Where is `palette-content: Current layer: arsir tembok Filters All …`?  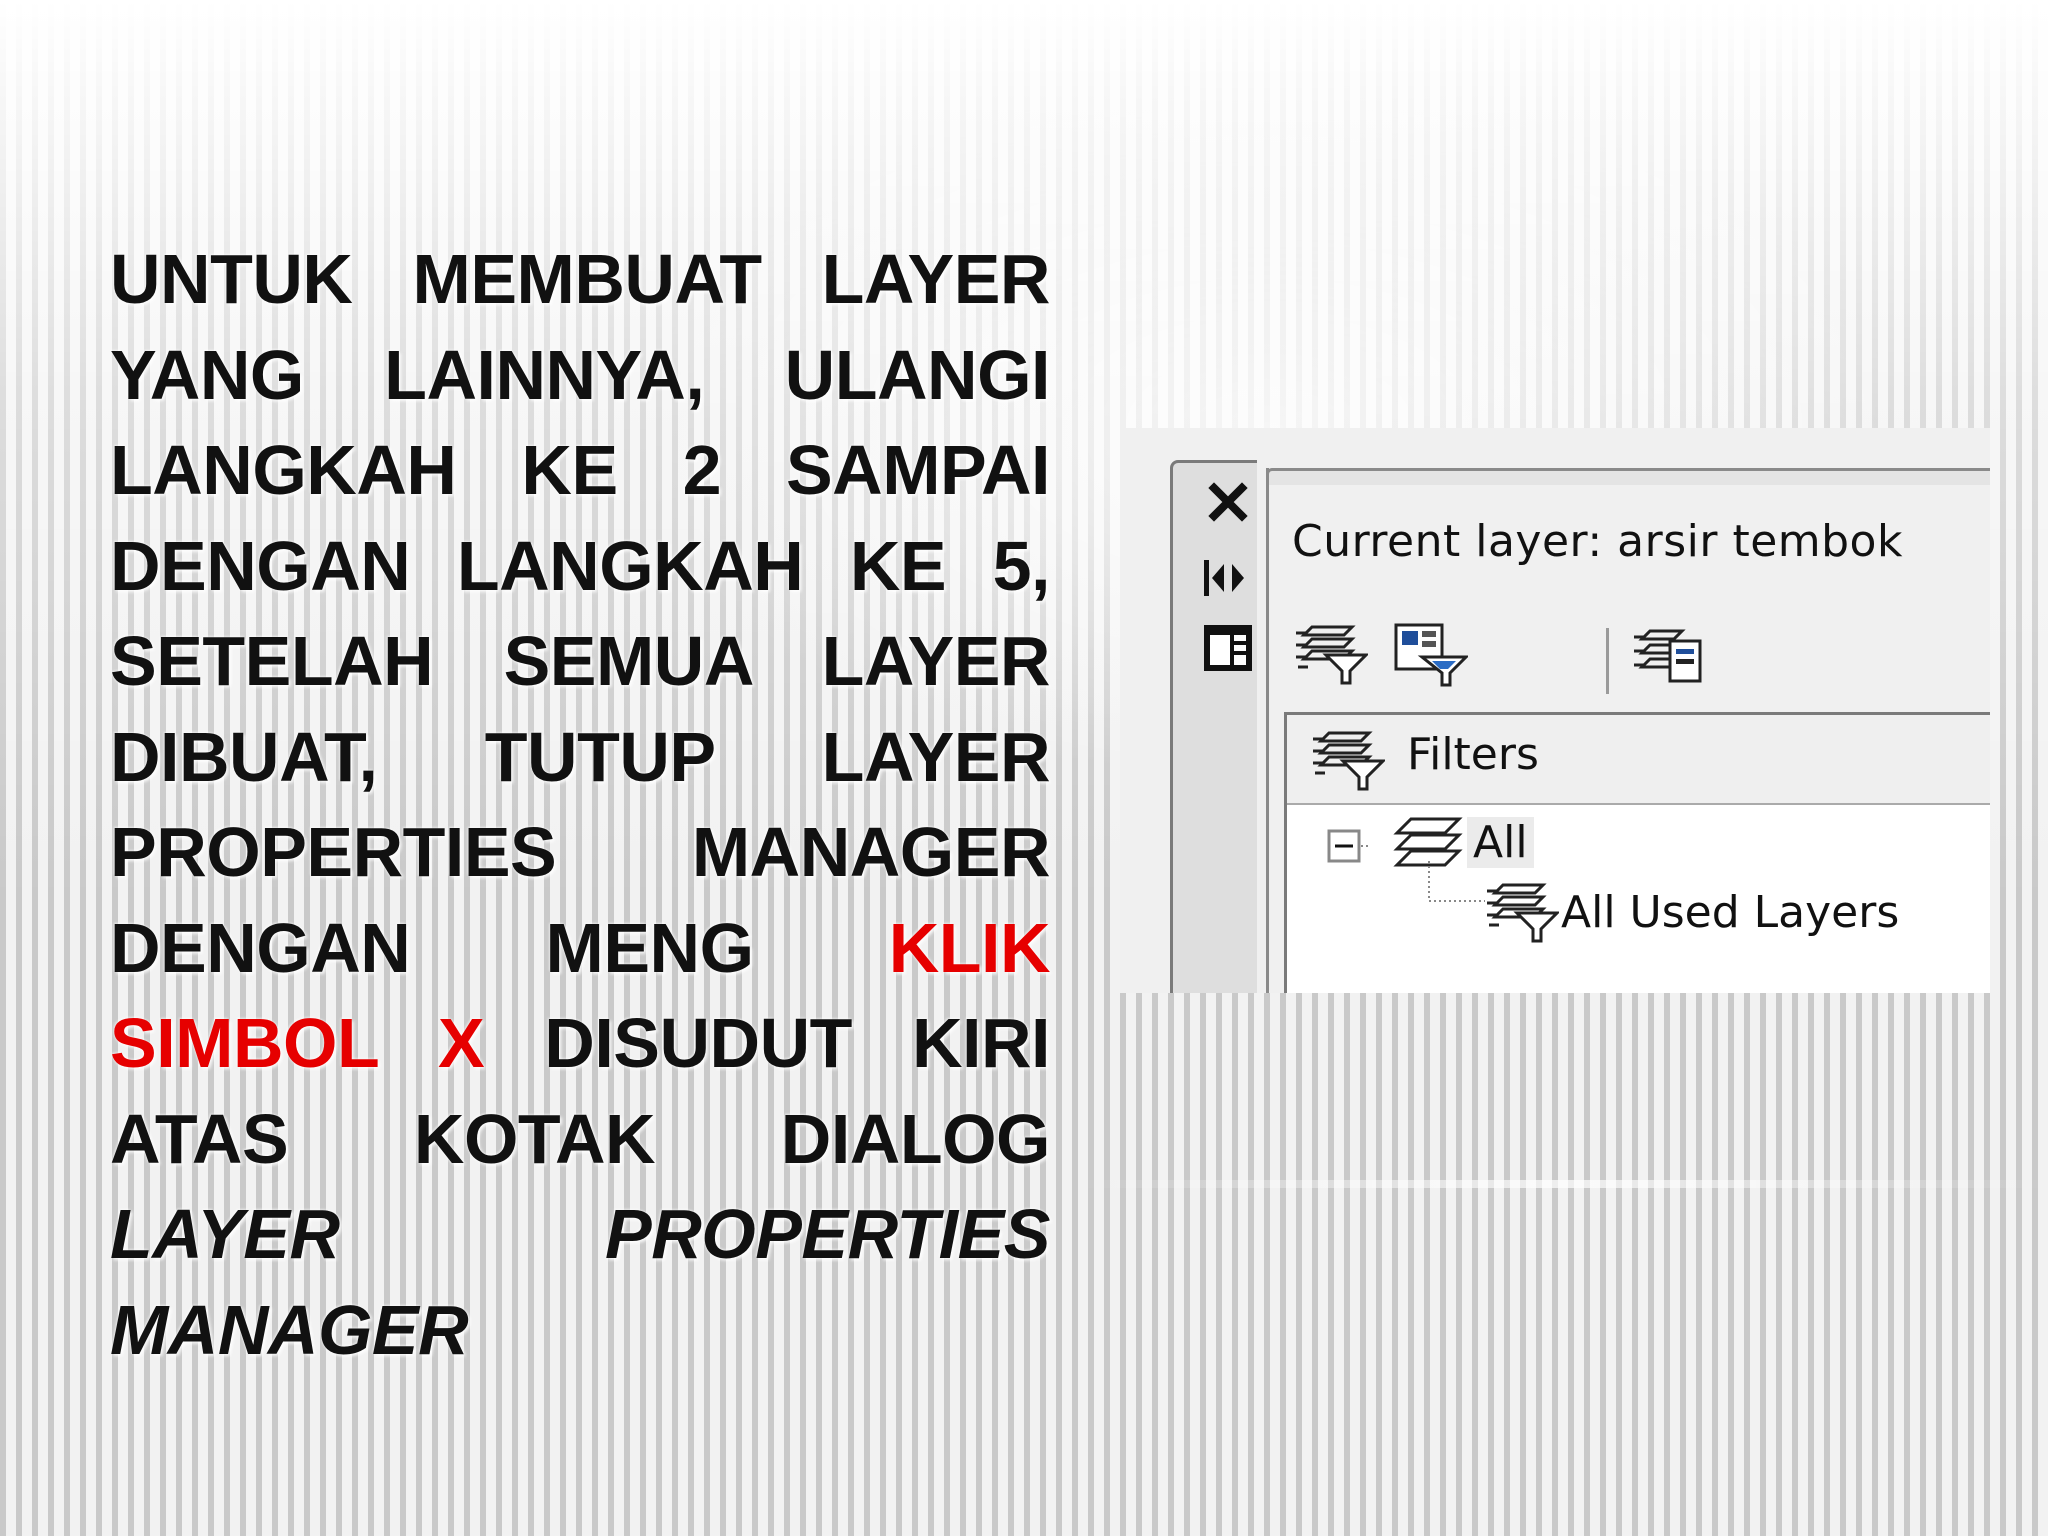
palette-content: Current layer: arsir tembok Filters All … is located at coordinates (1635, 745).